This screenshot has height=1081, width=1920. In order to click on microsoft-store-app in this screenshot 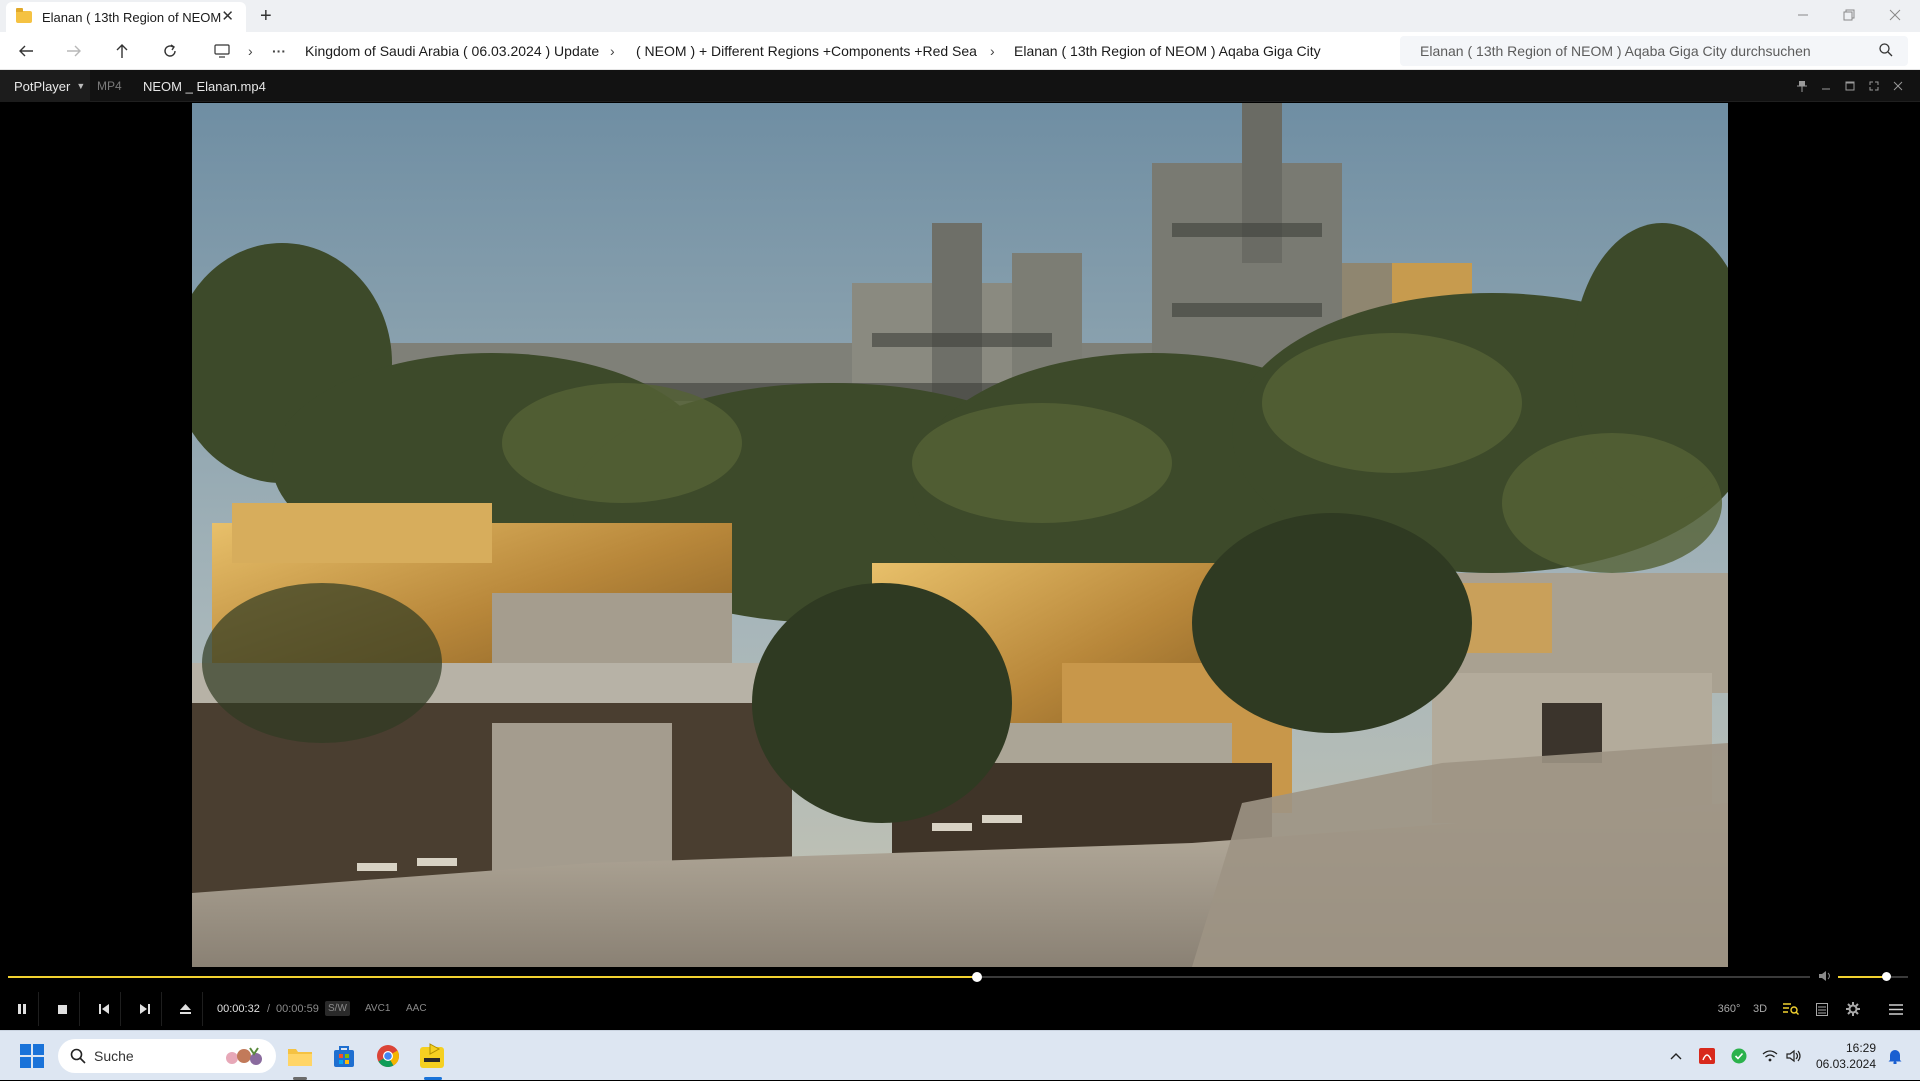, I will do `click(344, 1056)`.